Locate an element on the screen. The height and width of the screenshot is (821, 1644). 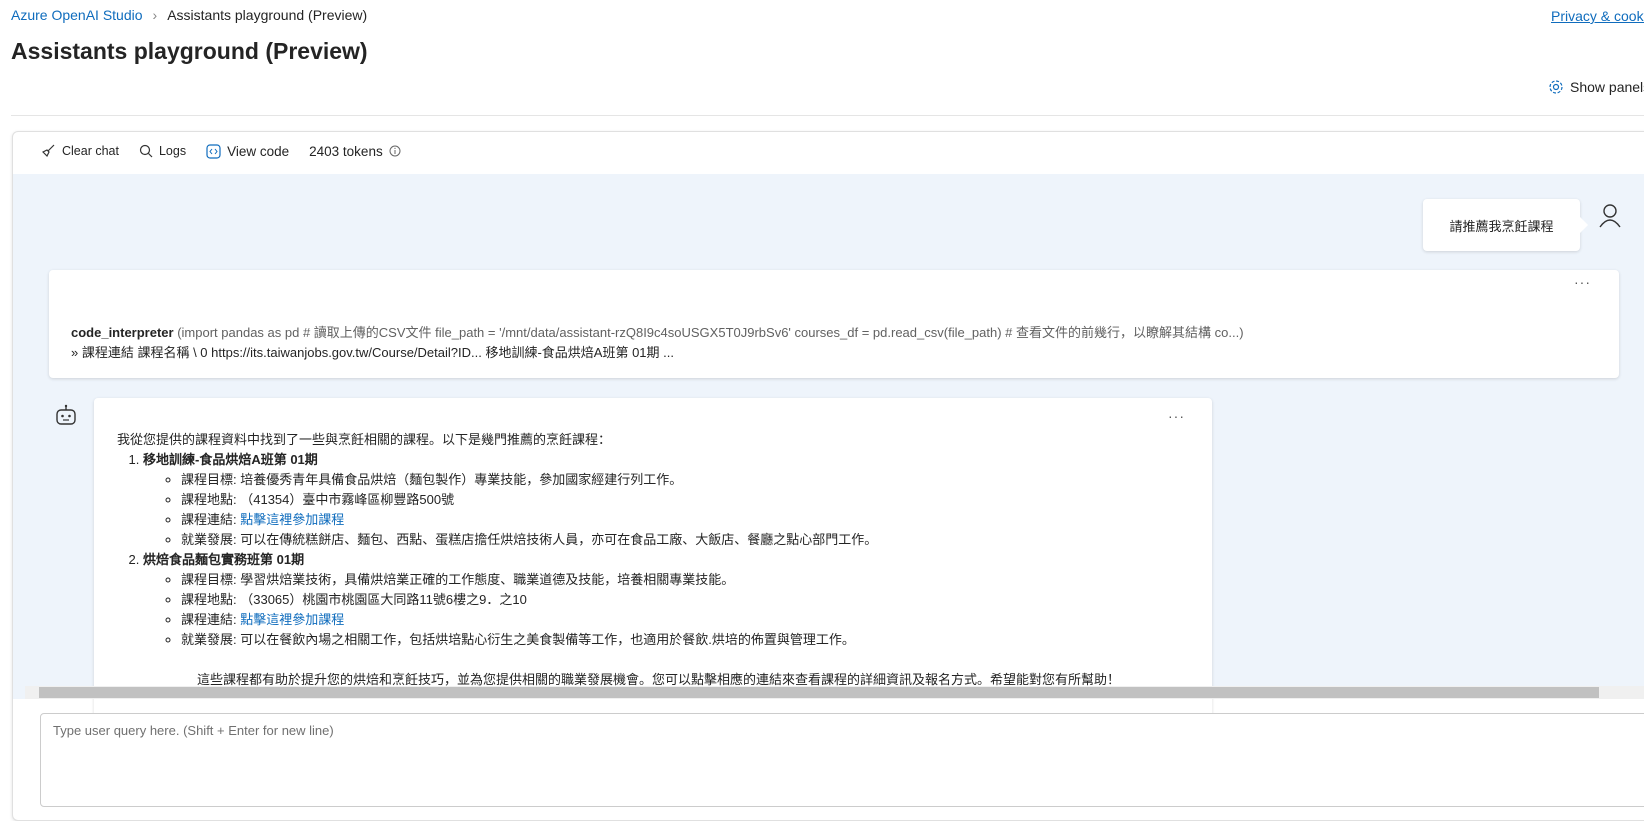
user-avatar-icon is located at coordinates (1610, 216).